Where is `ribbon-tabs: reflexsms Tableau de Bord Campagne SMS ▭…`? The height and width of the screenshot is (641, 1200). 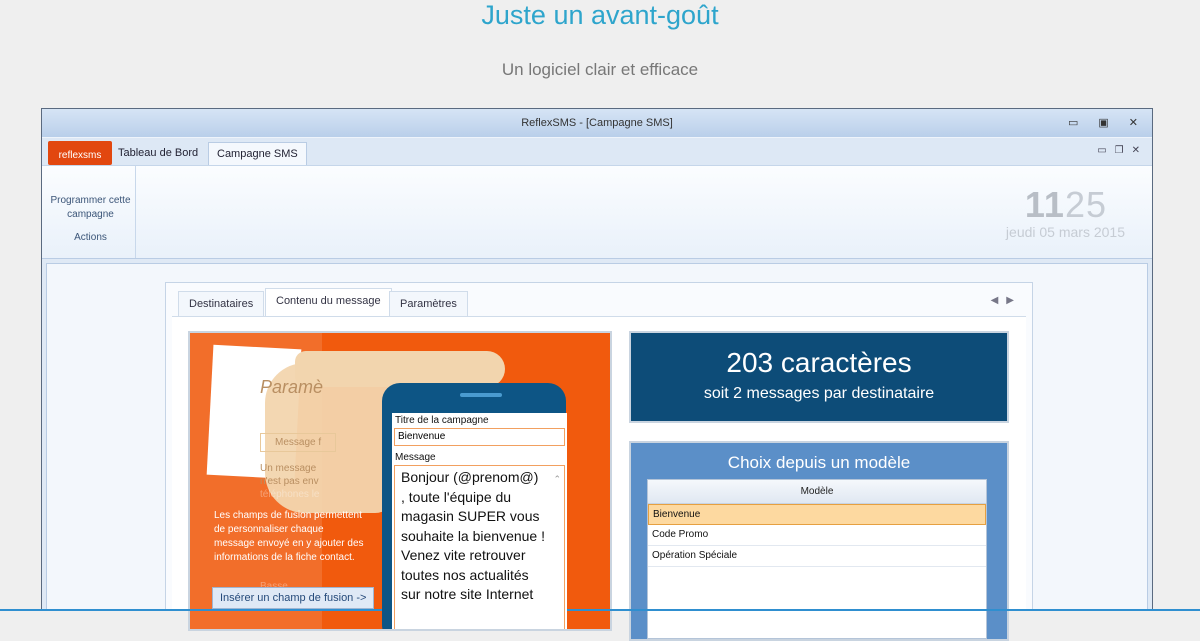 ribbon-tabs: reflexsms Tableau de Bord Campagne SMS ▭… is located at coordinates (597, 151).